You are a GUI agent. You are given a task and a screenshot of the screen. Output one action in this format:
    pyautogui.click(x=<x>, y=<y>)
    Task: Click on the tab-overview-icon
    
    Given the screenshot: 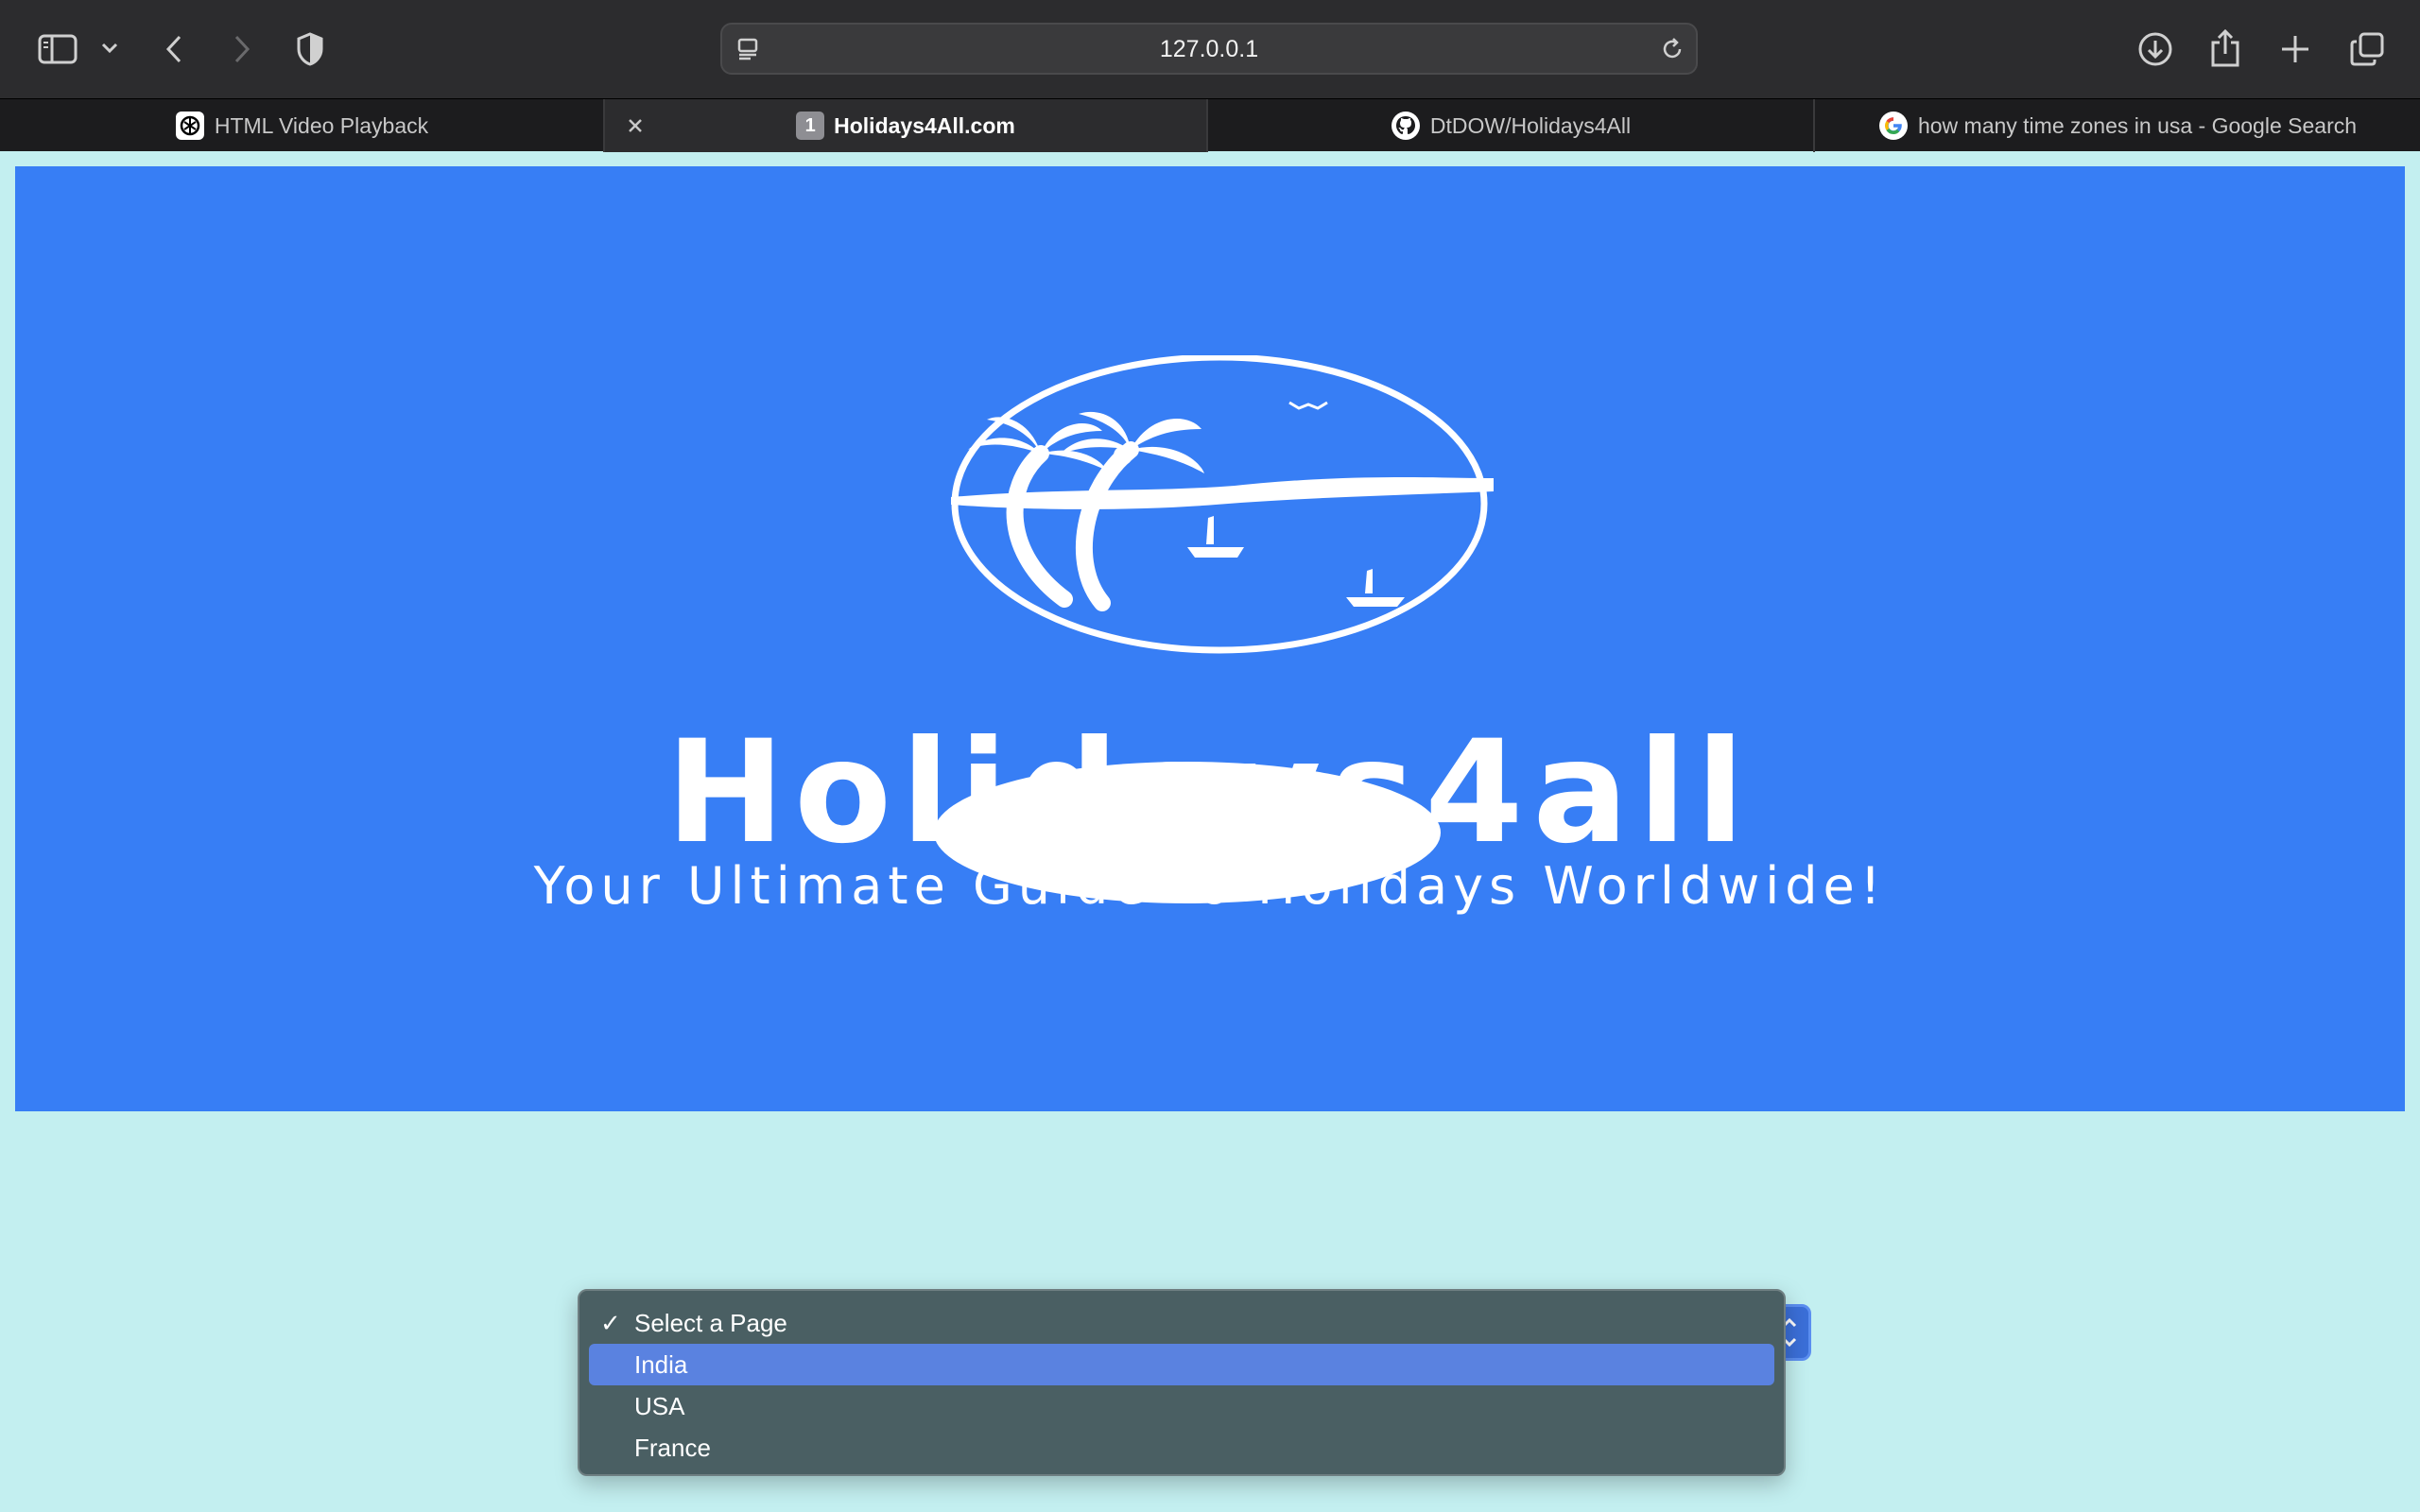 What is the action you would take?
    pyautogui.click(x=2367, y=49)
    